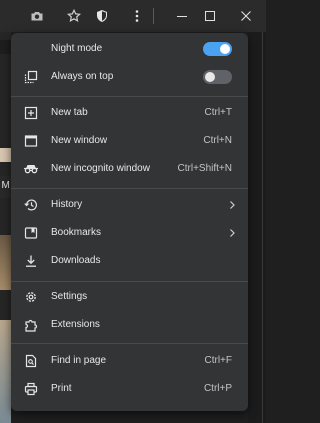 This screenshot has width=320, height=423. Describe the element at coordinates (246, 16) in the screenshot. I see `close-icon` at that location.